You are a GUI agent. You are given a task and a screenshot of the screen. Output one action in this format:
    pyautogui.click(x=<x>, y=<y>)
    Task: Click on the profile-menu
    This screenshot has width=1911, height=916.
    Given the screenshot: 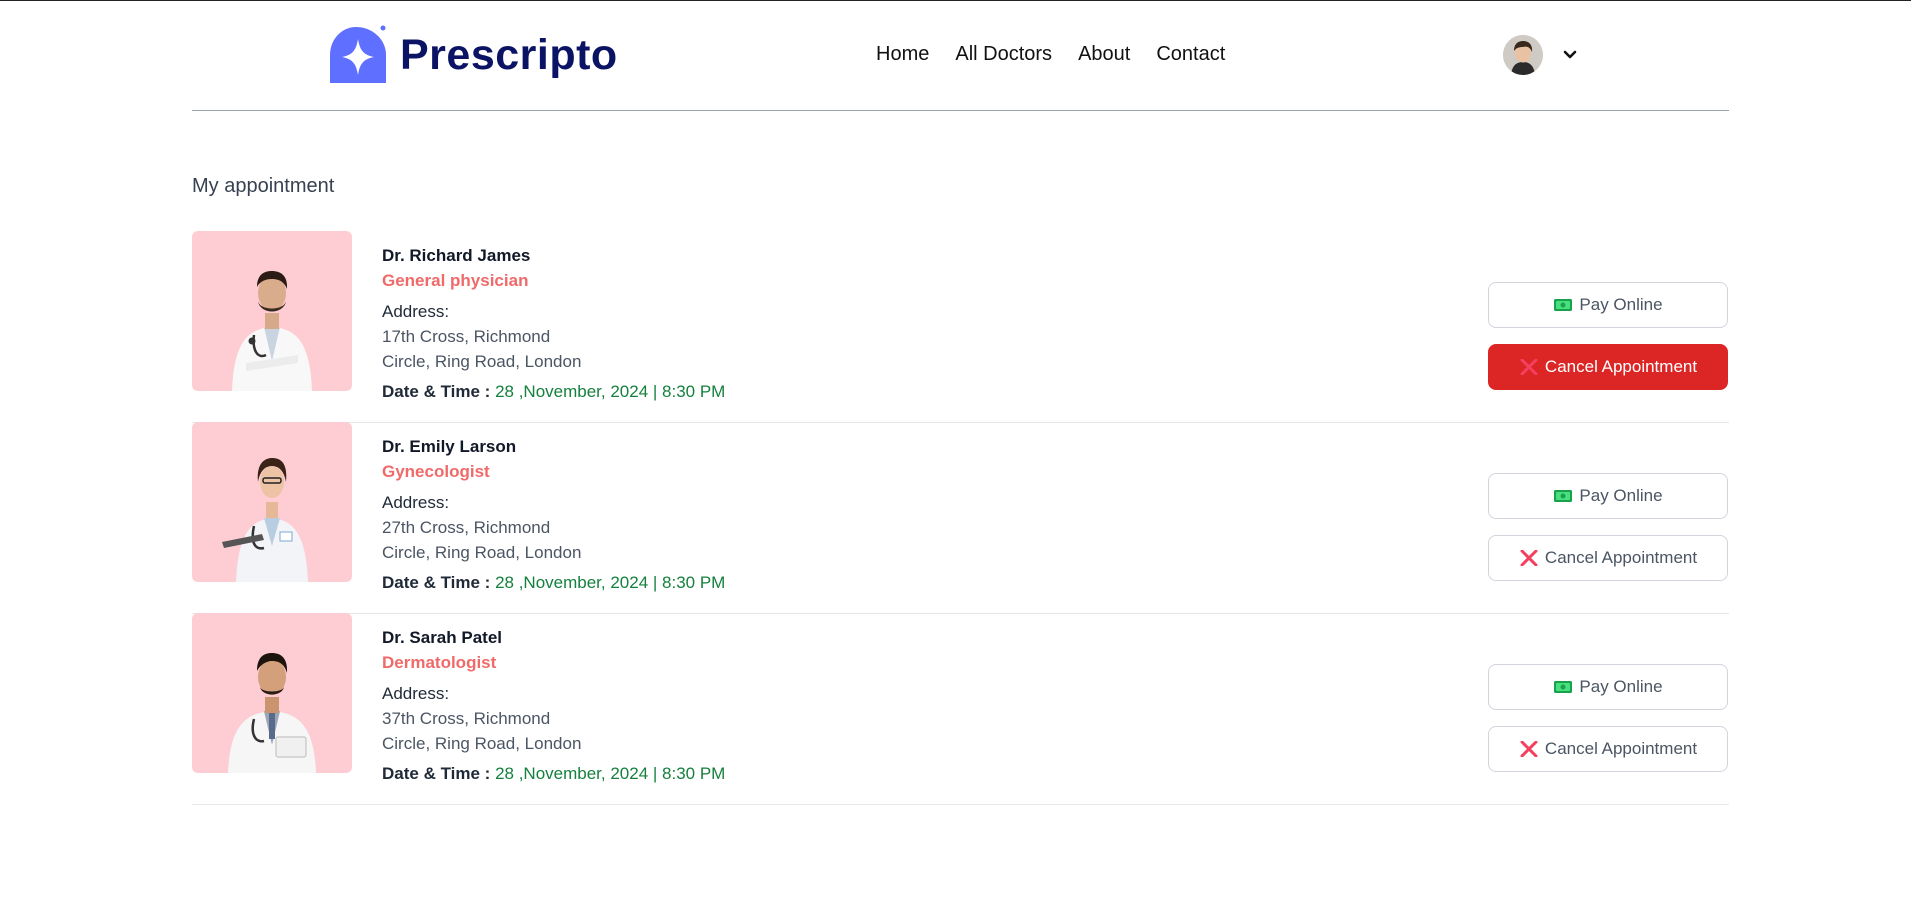 What is the action you would take?
    pyautogui.click(x=1540, y=55)
    